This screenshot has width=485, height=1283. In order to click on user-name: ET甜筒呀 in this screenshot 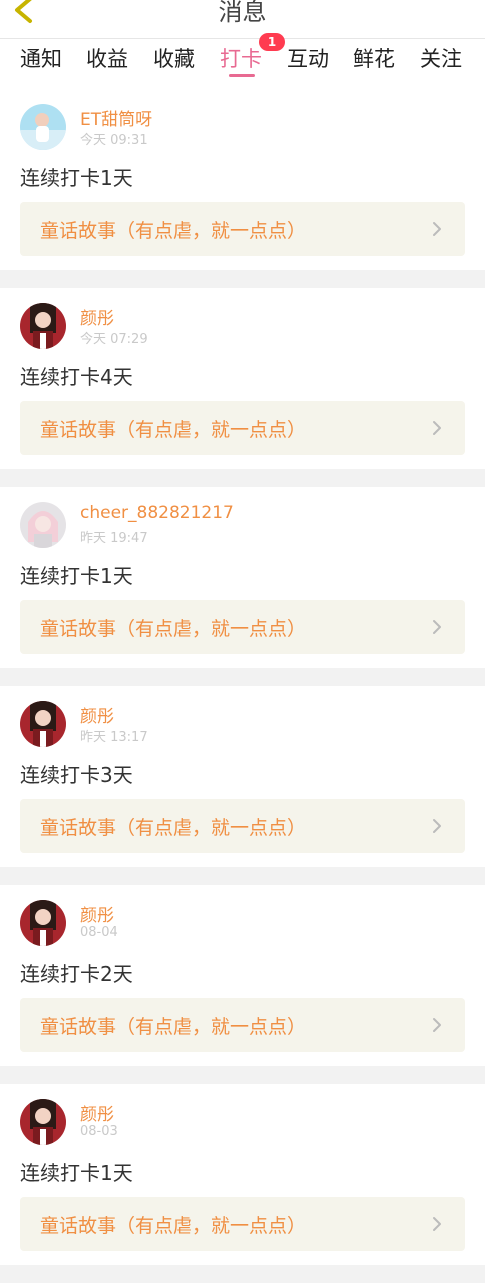, I will do `click(116, 117)`.